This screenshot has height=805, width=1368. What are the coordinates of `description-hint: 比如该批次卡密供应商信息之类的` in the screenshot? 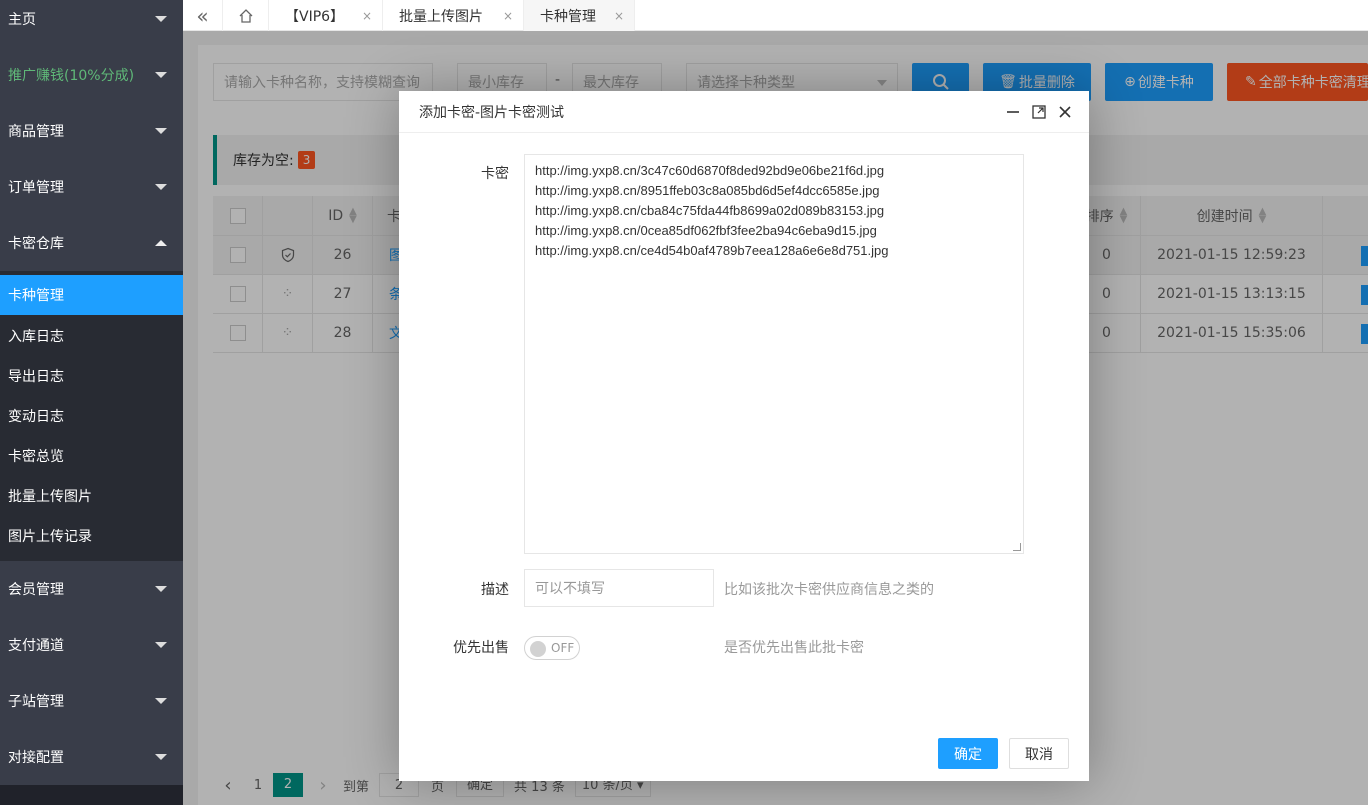 It's located at (829, 590).